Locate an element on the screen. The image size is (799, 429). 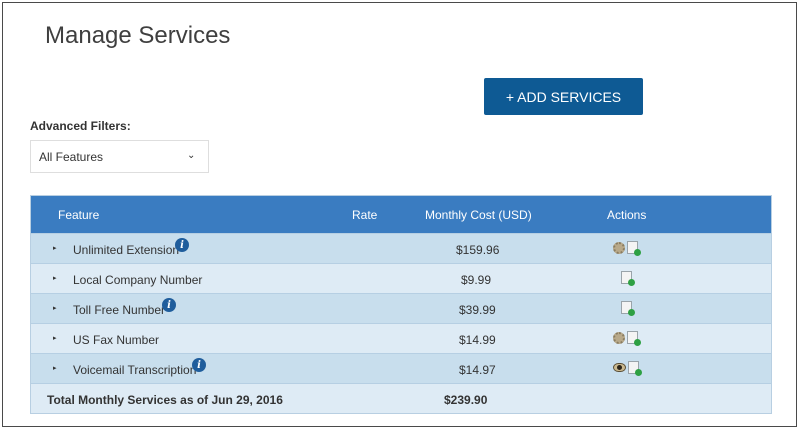
table-header: Feature Rate Monthly Cost (USD) Actions is located at coordinates (401, 214).